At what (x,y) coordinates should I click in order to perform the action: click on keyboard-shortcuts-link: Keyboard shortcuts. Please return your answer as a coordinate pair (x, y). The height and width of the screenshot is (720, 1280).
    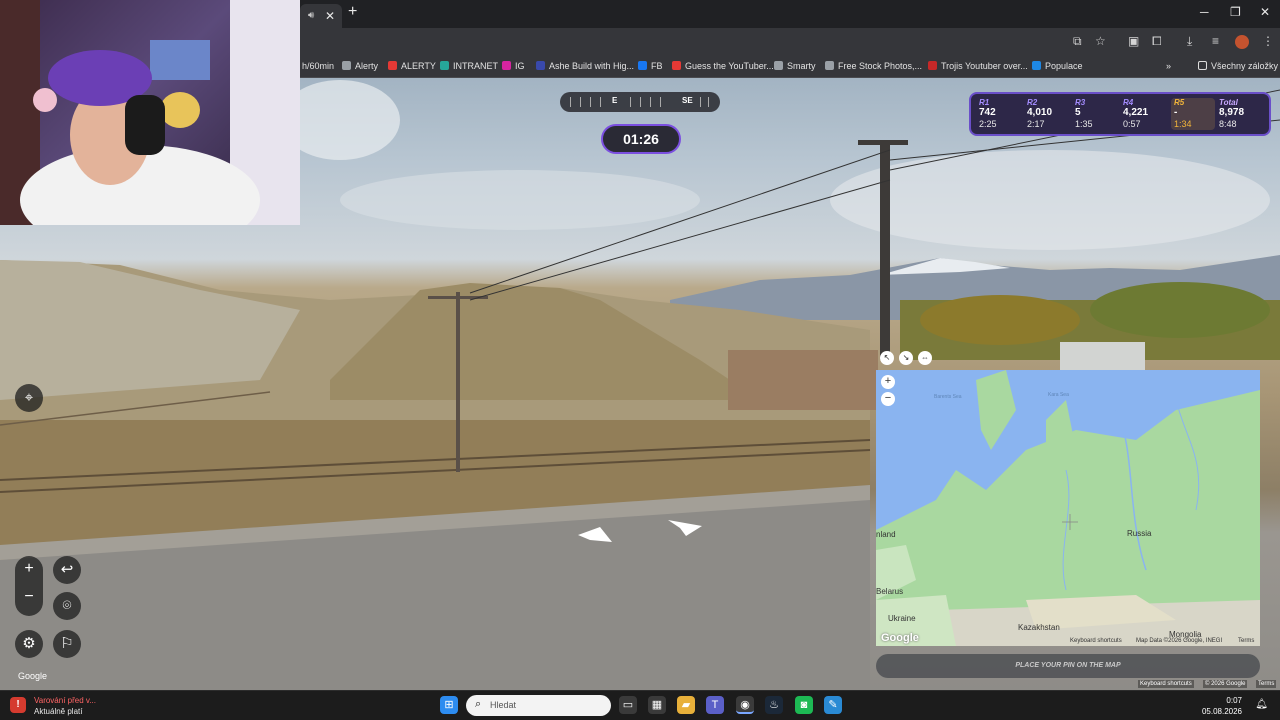
    Looking at the image, I should click on (1166, 684).